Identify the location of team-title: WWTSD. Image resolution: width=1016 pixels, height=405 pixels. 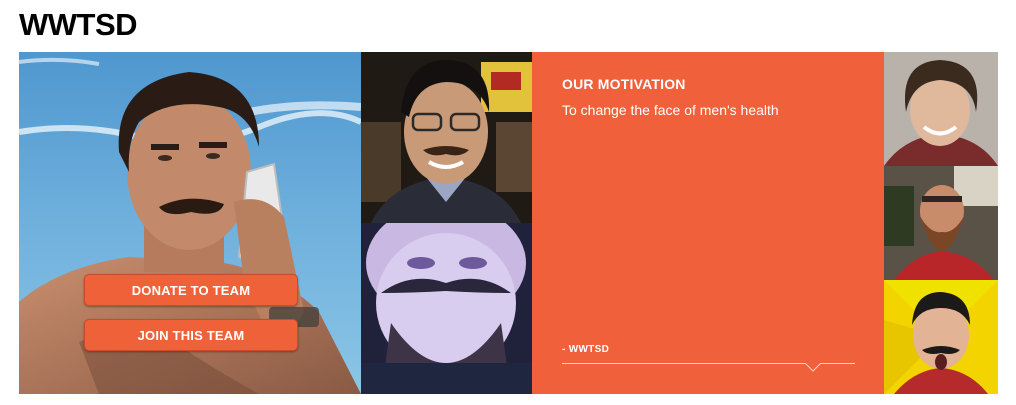
(78, 24).